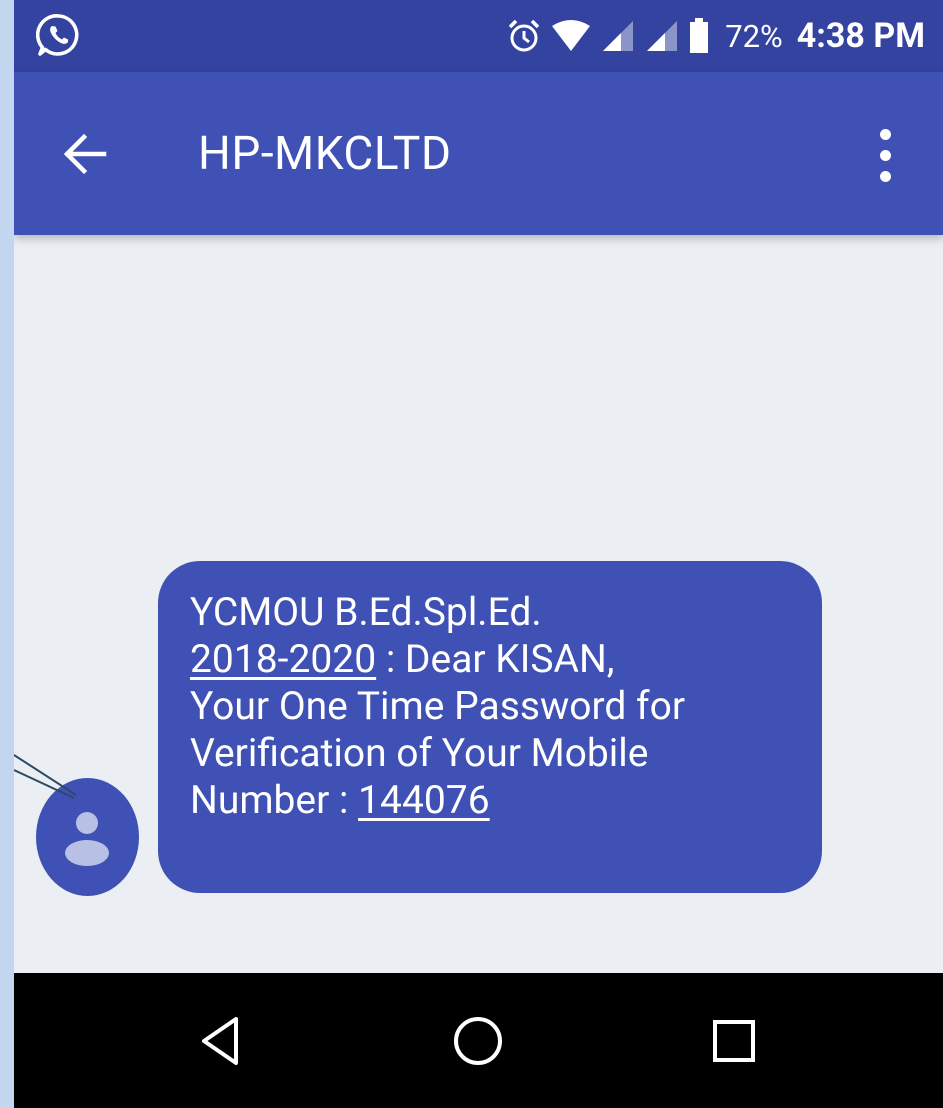  What do you see at coordinates (571, 35) in the screenshot?
I see `wifi-icon` at bounding box center [571, 35].